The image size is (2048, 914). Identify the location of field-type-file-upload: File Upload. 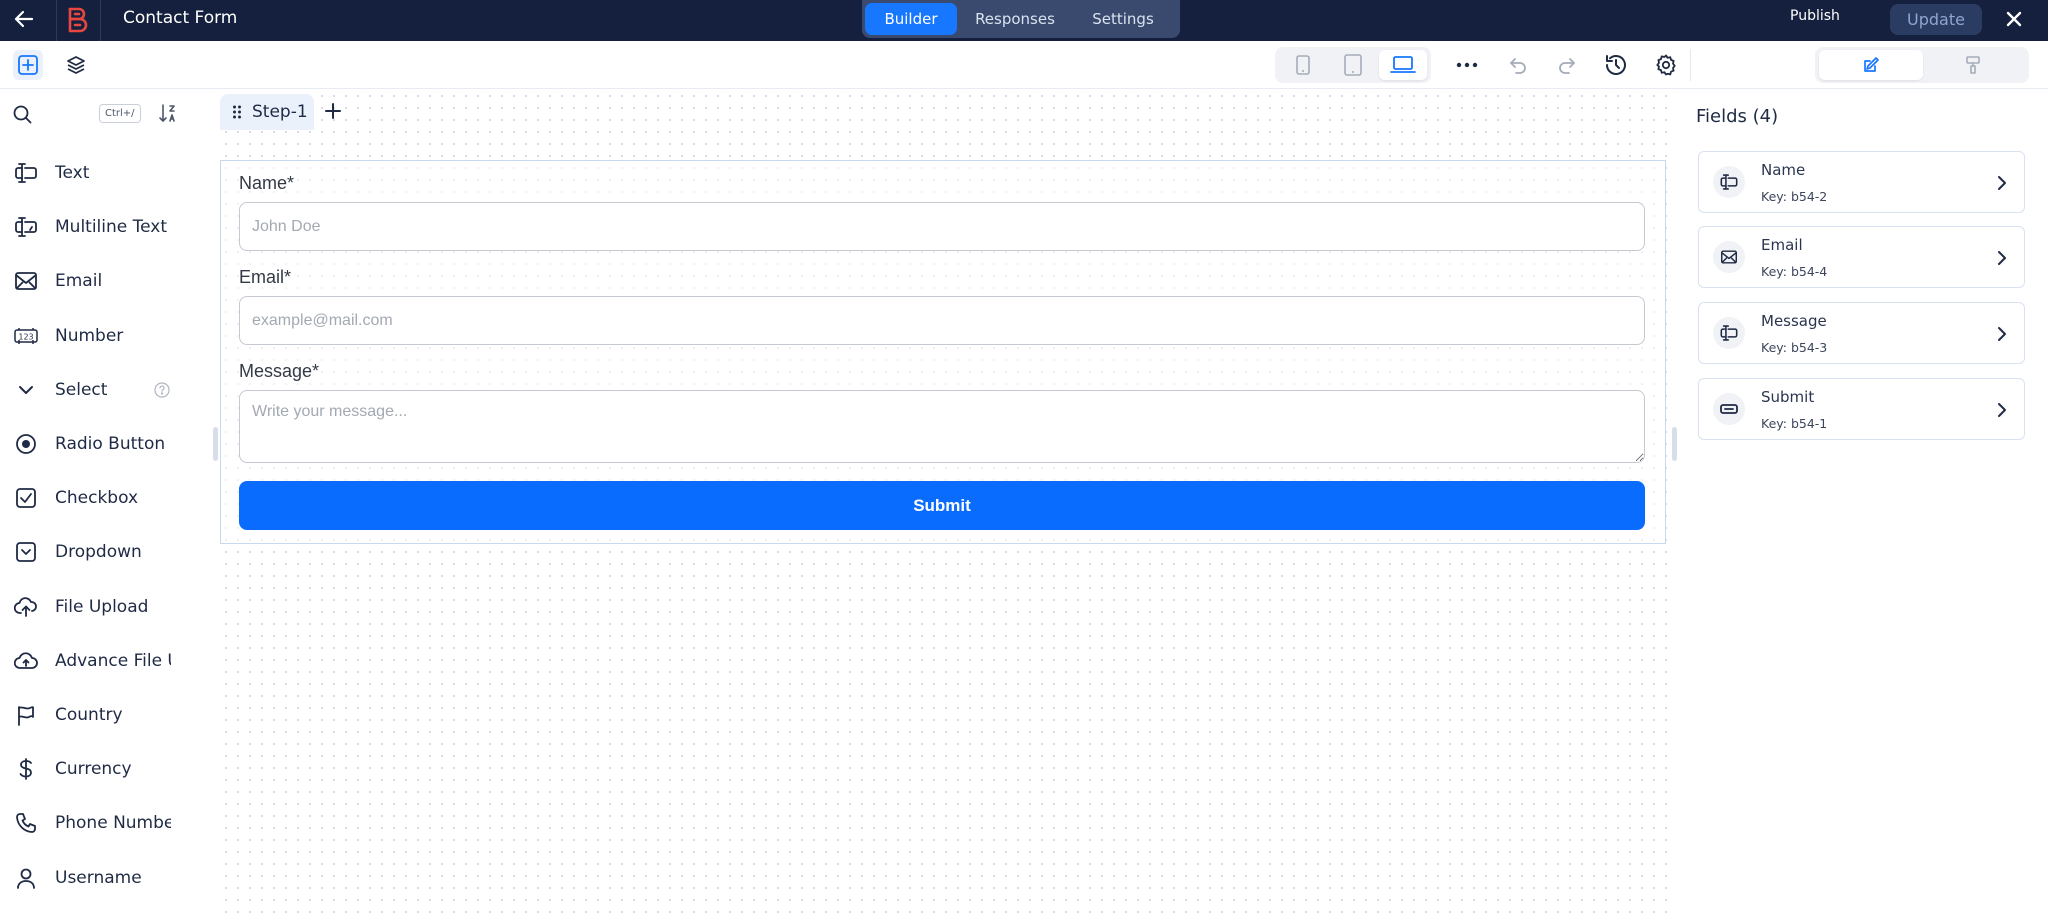
(90, 607).